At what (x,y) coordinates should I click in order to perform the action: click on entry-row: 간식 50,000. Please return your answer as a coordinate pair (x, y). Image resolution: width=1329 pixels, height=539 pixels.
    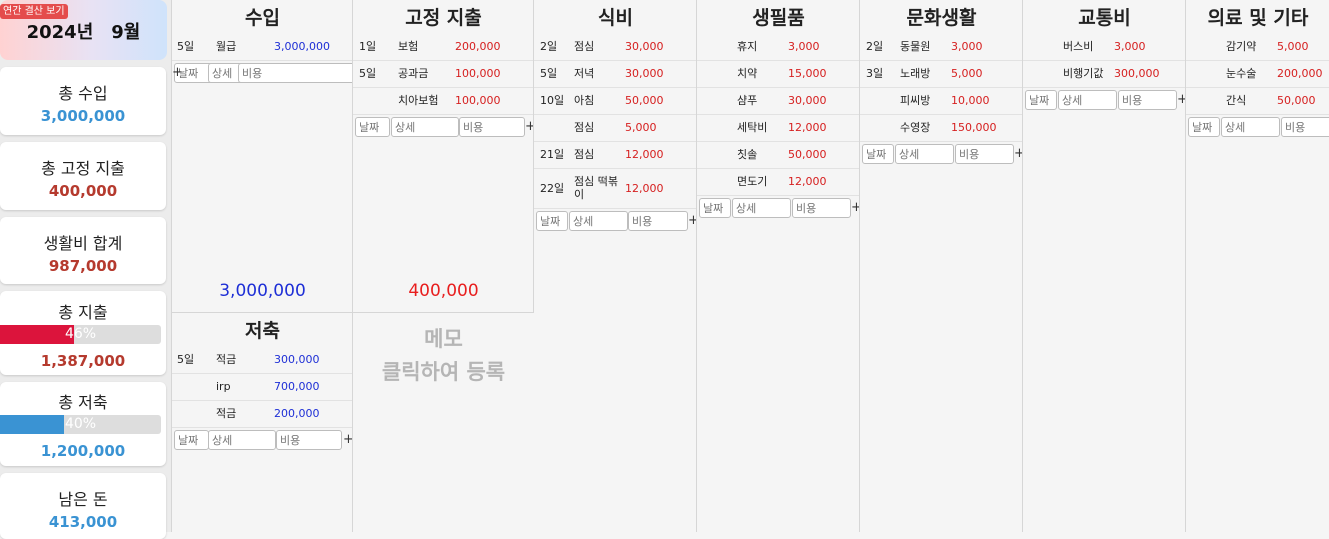
    Looking at the image, I should click on (1257, 101).